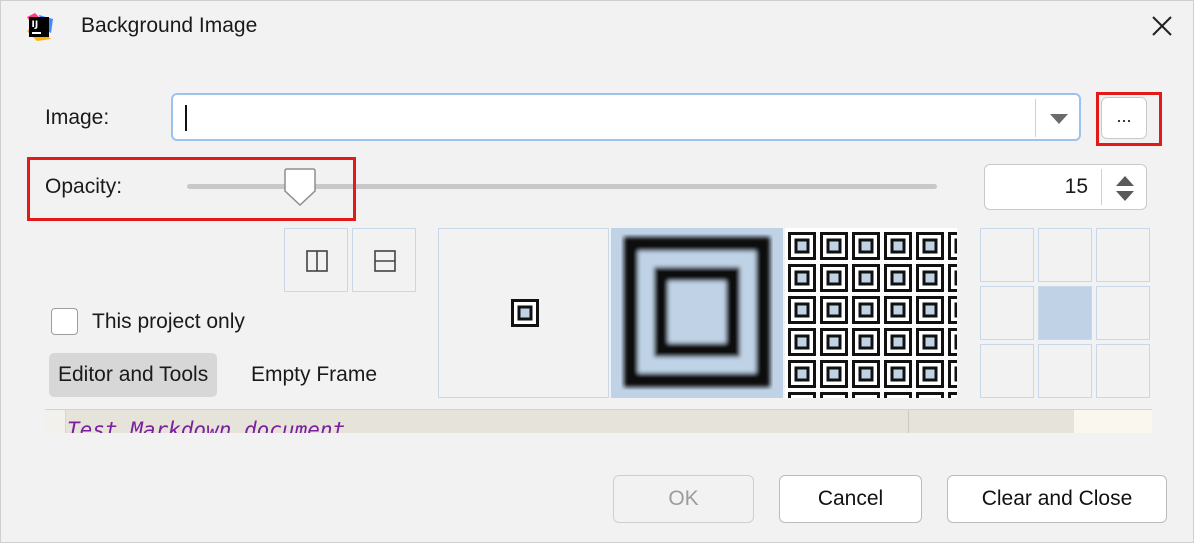 Image resolution: width=1194 pixels, height=543 pixels. I want to click on this-project-only-checkbox, so click(64, 321).